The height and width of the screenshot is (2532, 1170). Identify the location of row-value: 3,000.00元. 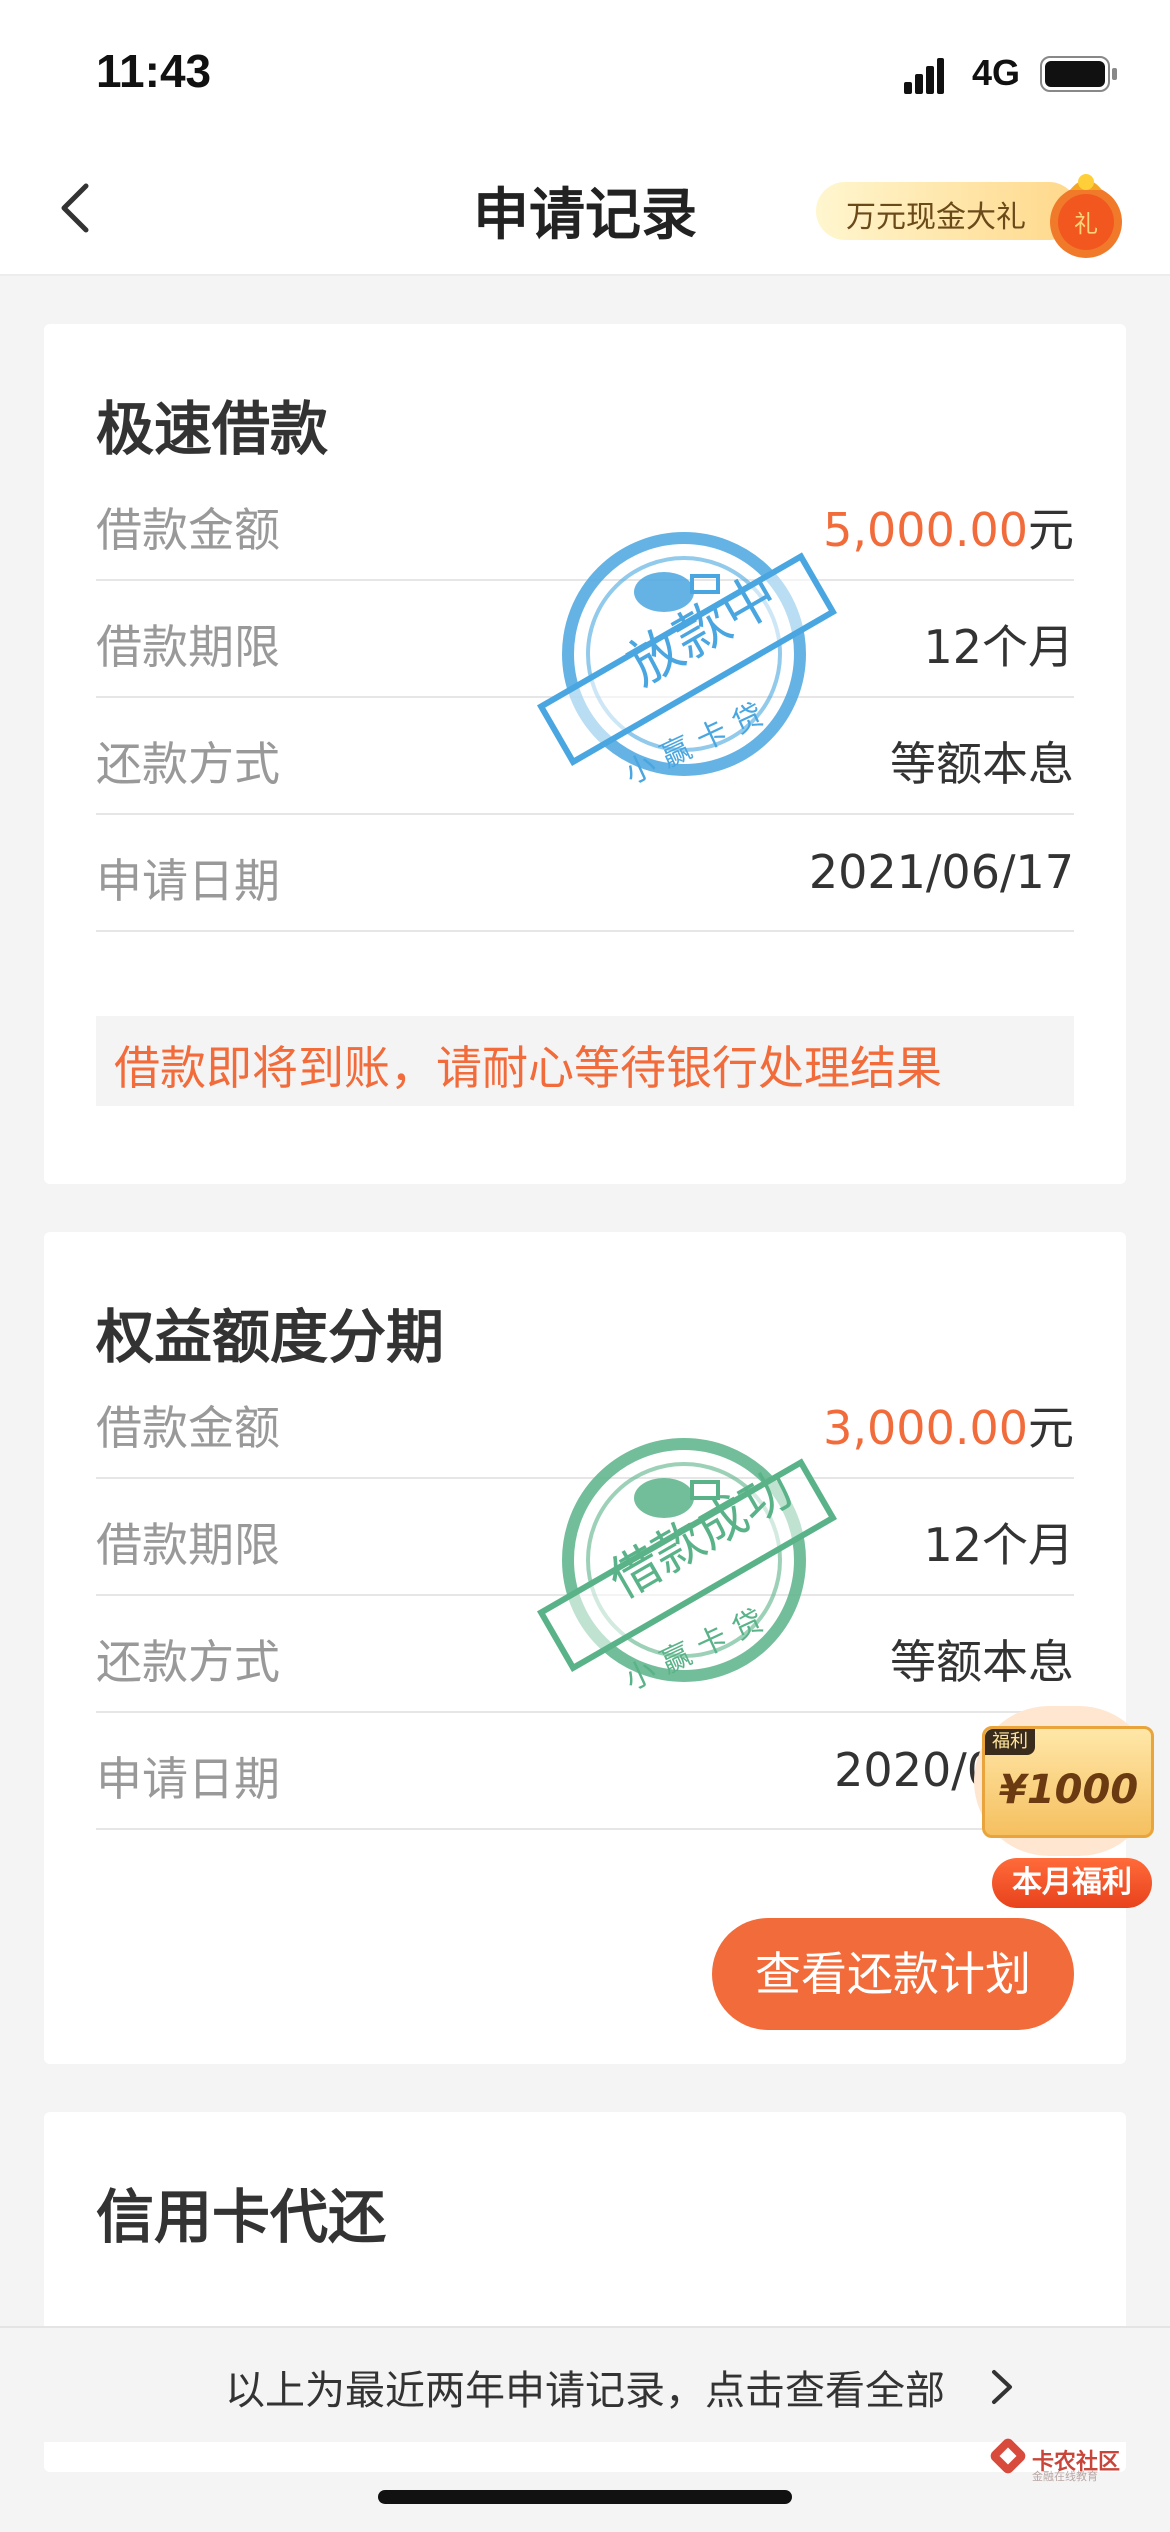
(948, 1425).